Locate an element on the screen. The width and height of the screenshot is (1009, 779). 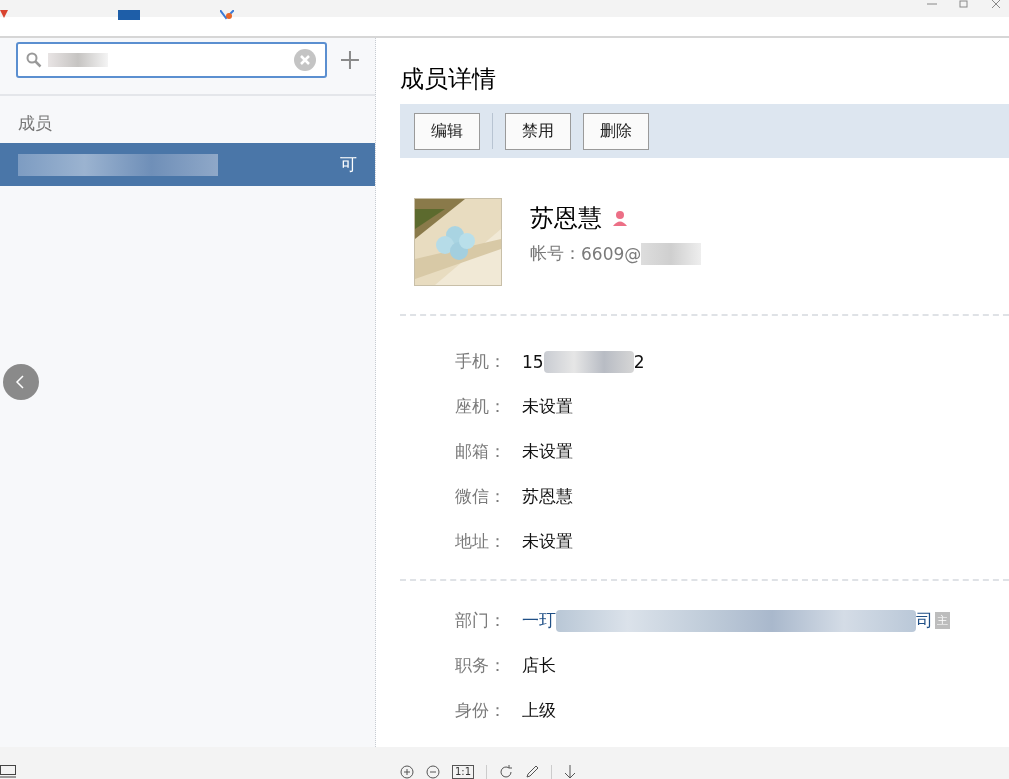
field-label: 职务： is located at coordinates (481, 665).